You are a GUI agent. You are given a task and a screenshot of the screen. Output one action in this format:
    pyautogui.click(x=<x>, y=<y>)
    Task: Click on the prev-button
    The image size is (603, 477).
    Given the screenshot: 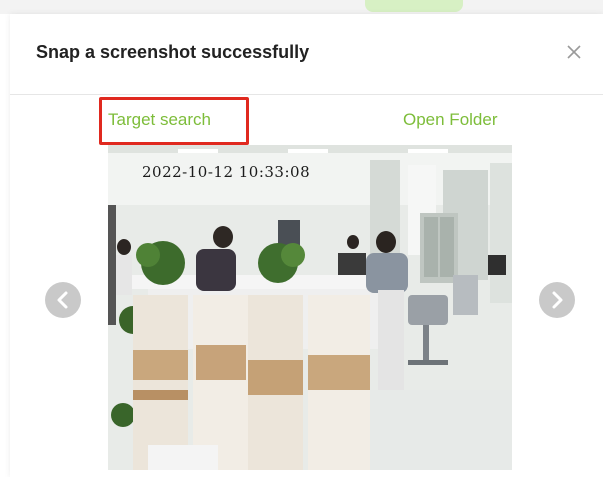 What is the action you would take?
    pyautogui.click(x=63, y=300)
    